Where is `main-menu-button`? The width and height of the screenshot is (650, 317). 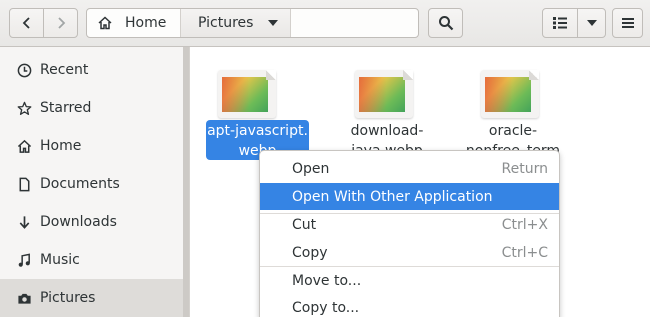
main-menu-button is located at coordinates (627, 23).